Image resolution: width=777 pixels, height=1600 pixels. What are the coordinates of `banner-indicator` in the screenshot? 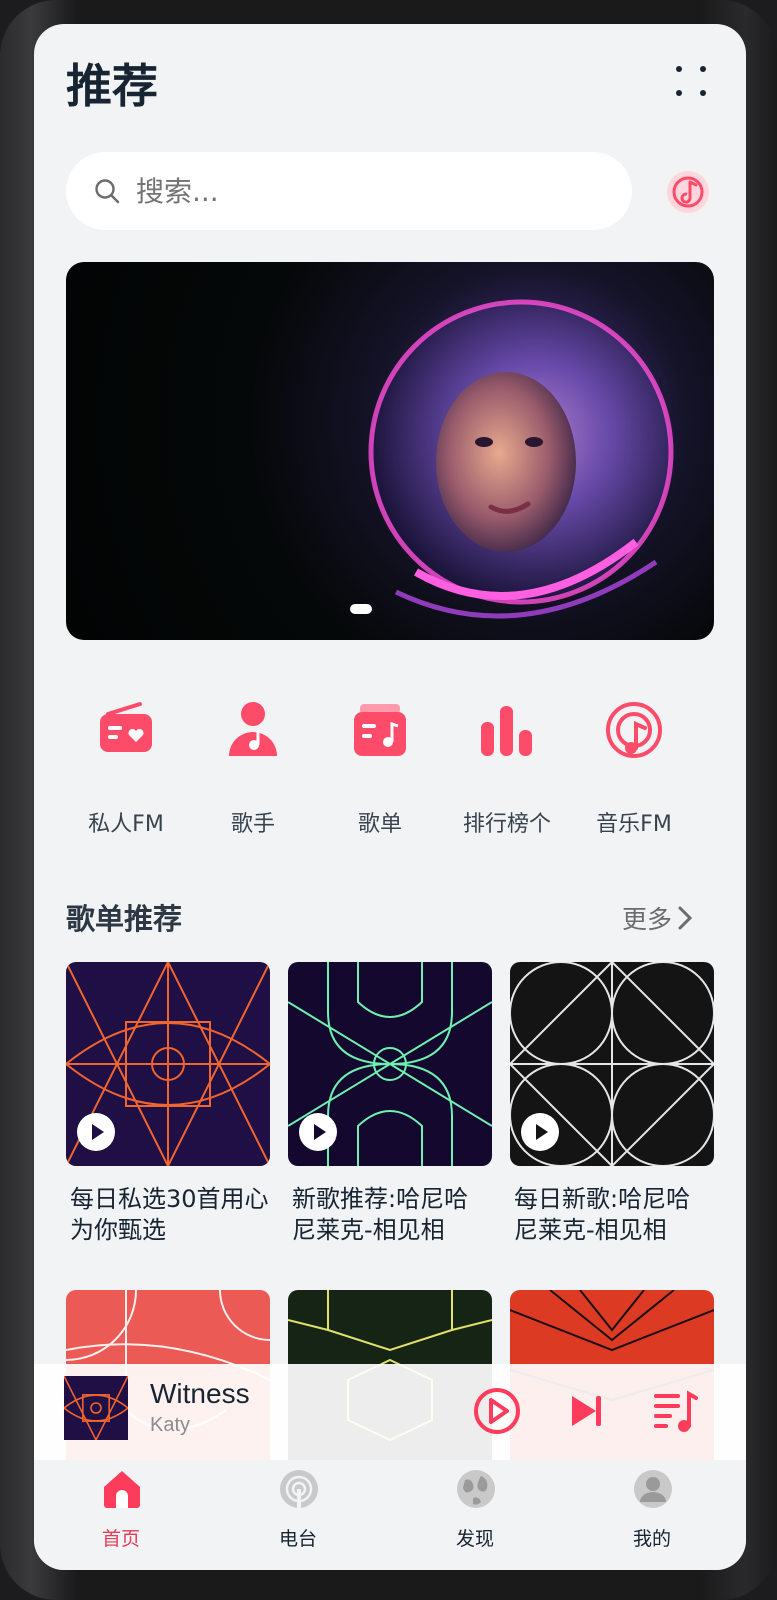 It's located at (361, 609).